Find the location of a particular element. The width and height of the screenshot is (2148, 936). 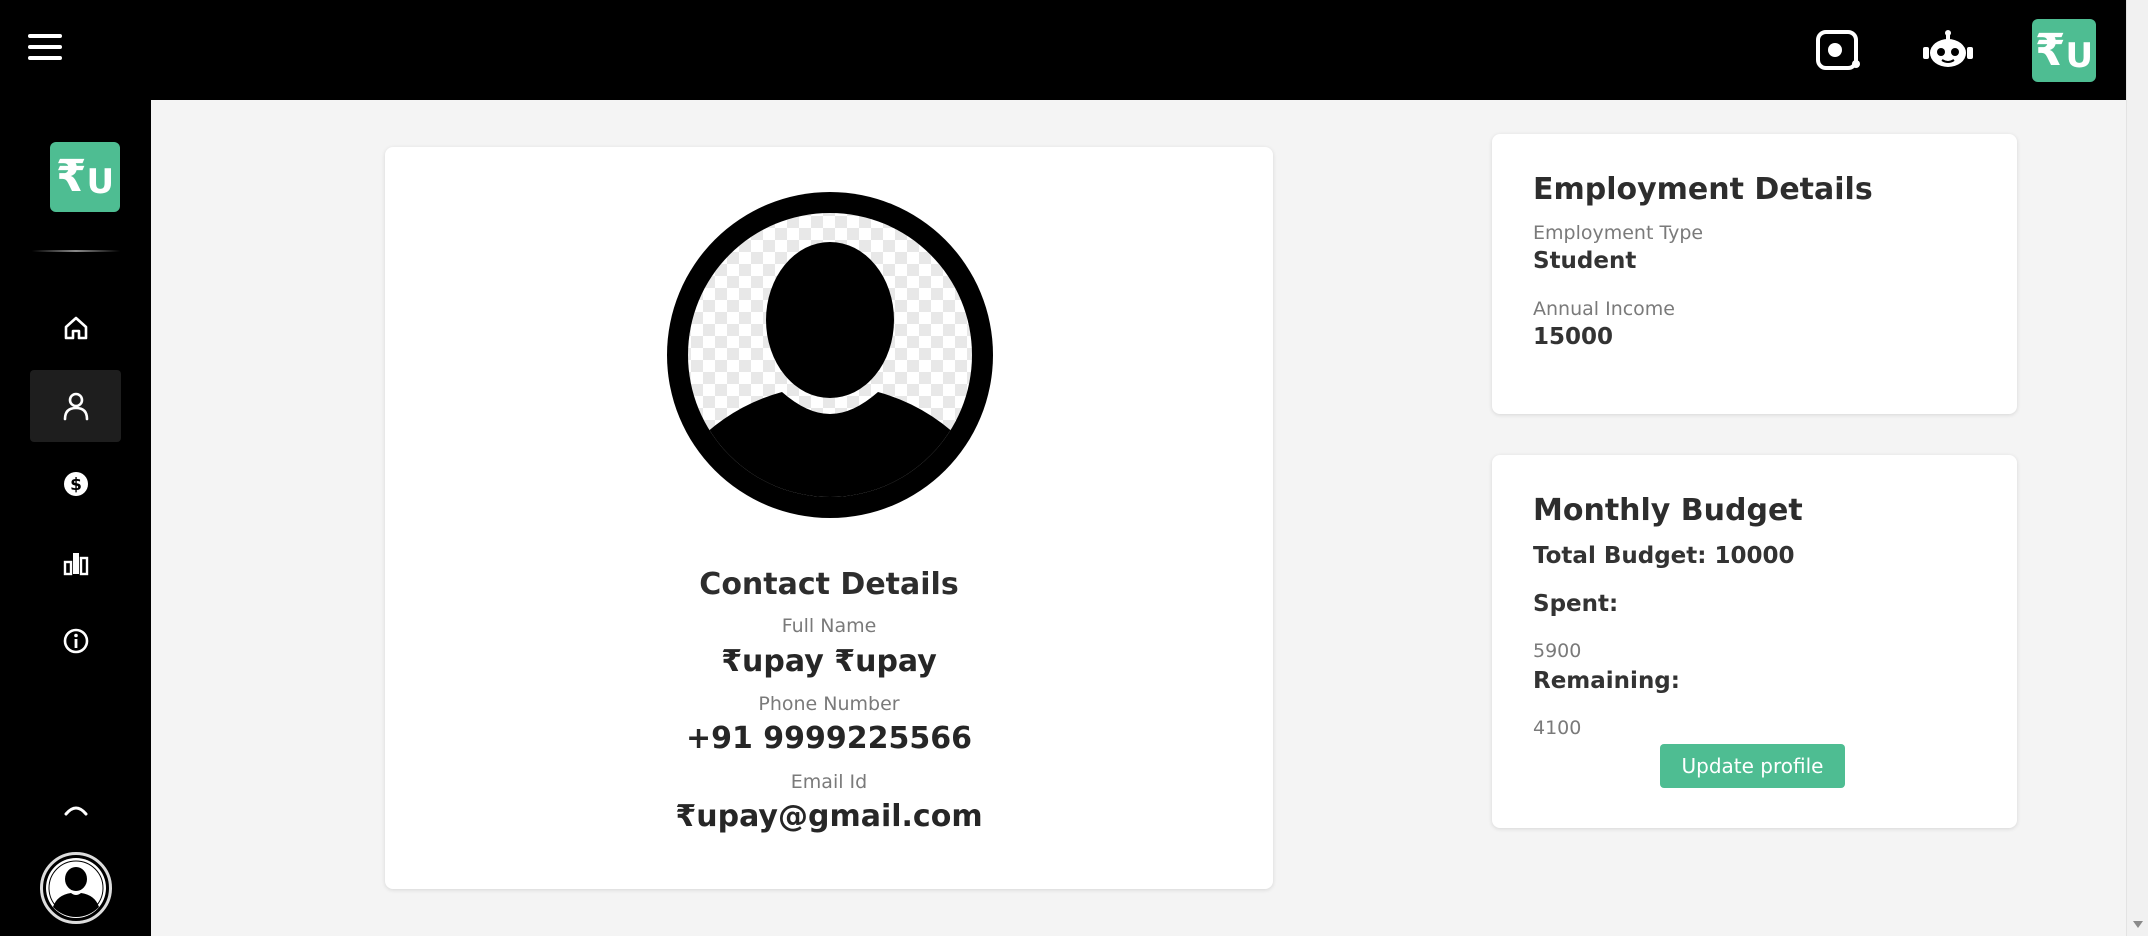

update-profile-button: Update profile is located at coordinates (1752, 766).